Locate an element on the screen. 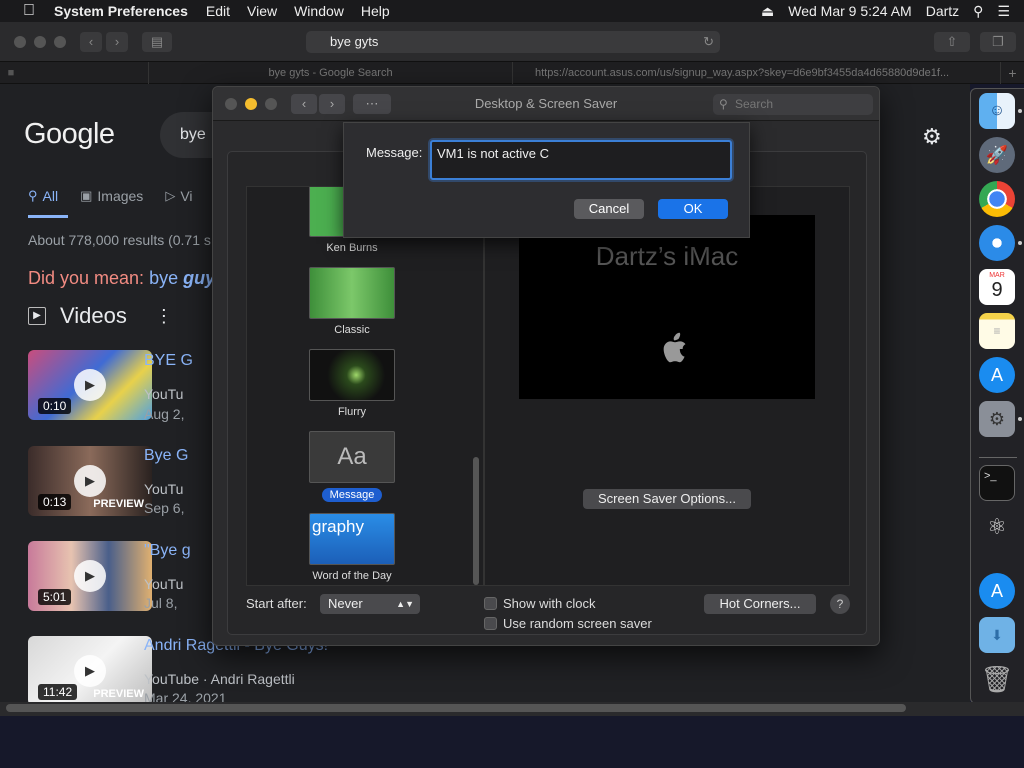 The height and width of the screenshot is (768, 1024). forward-icon: › is located at coordinates (117, 42).